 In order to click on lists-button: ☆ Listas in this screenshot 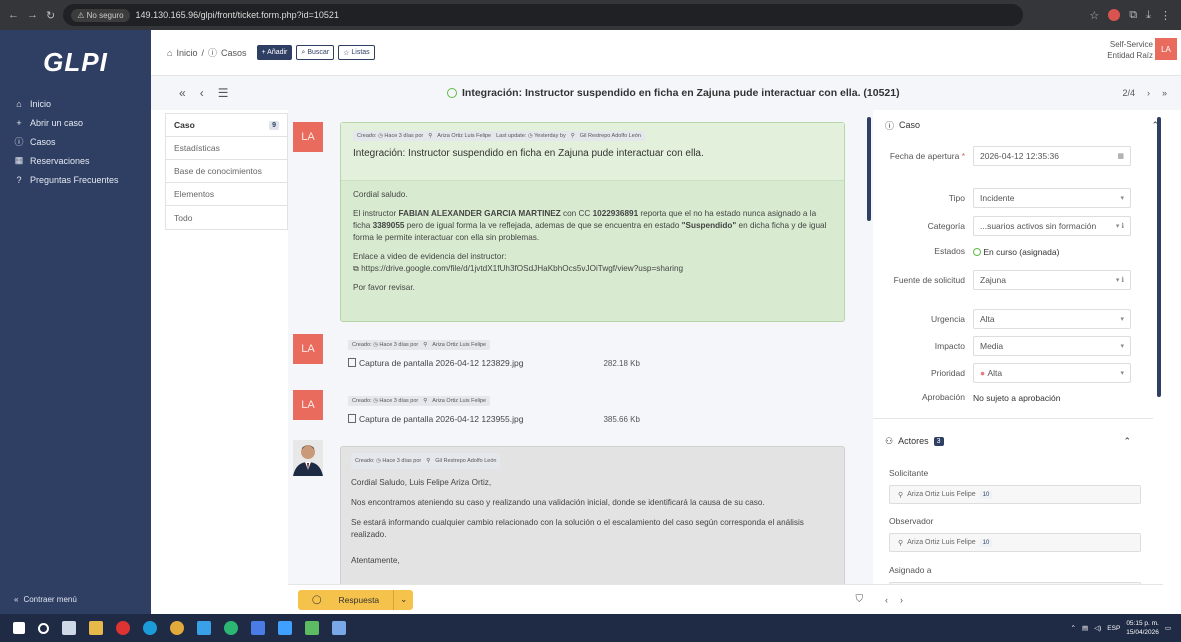, I will do `click(356, 52)`.